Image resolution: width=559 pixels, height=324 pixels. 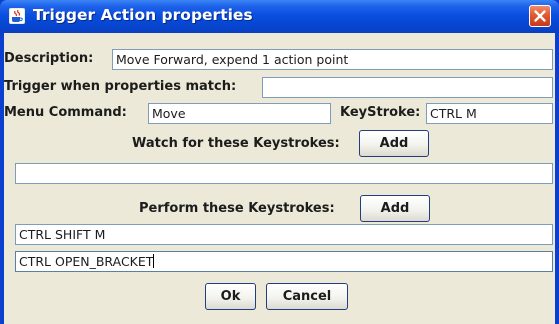 I want to click on perform-keystroke-value: CTRL OPEN_BRACKET, so click(x=86, y=261).